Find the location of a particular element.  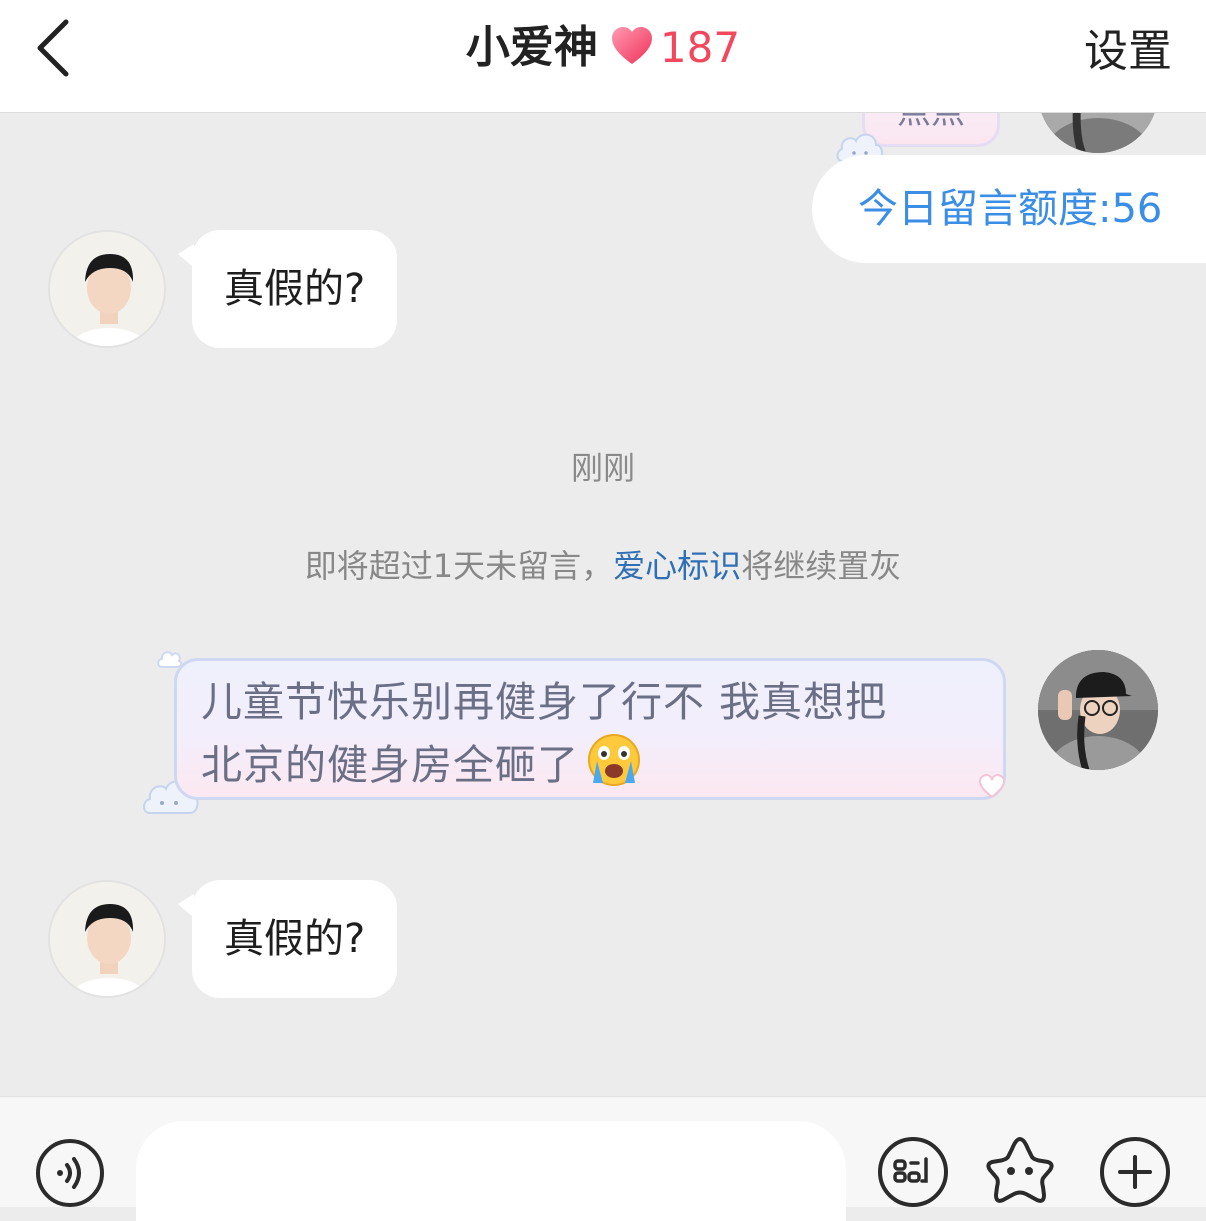

self-avatar is located at coordinates (1098, 710).